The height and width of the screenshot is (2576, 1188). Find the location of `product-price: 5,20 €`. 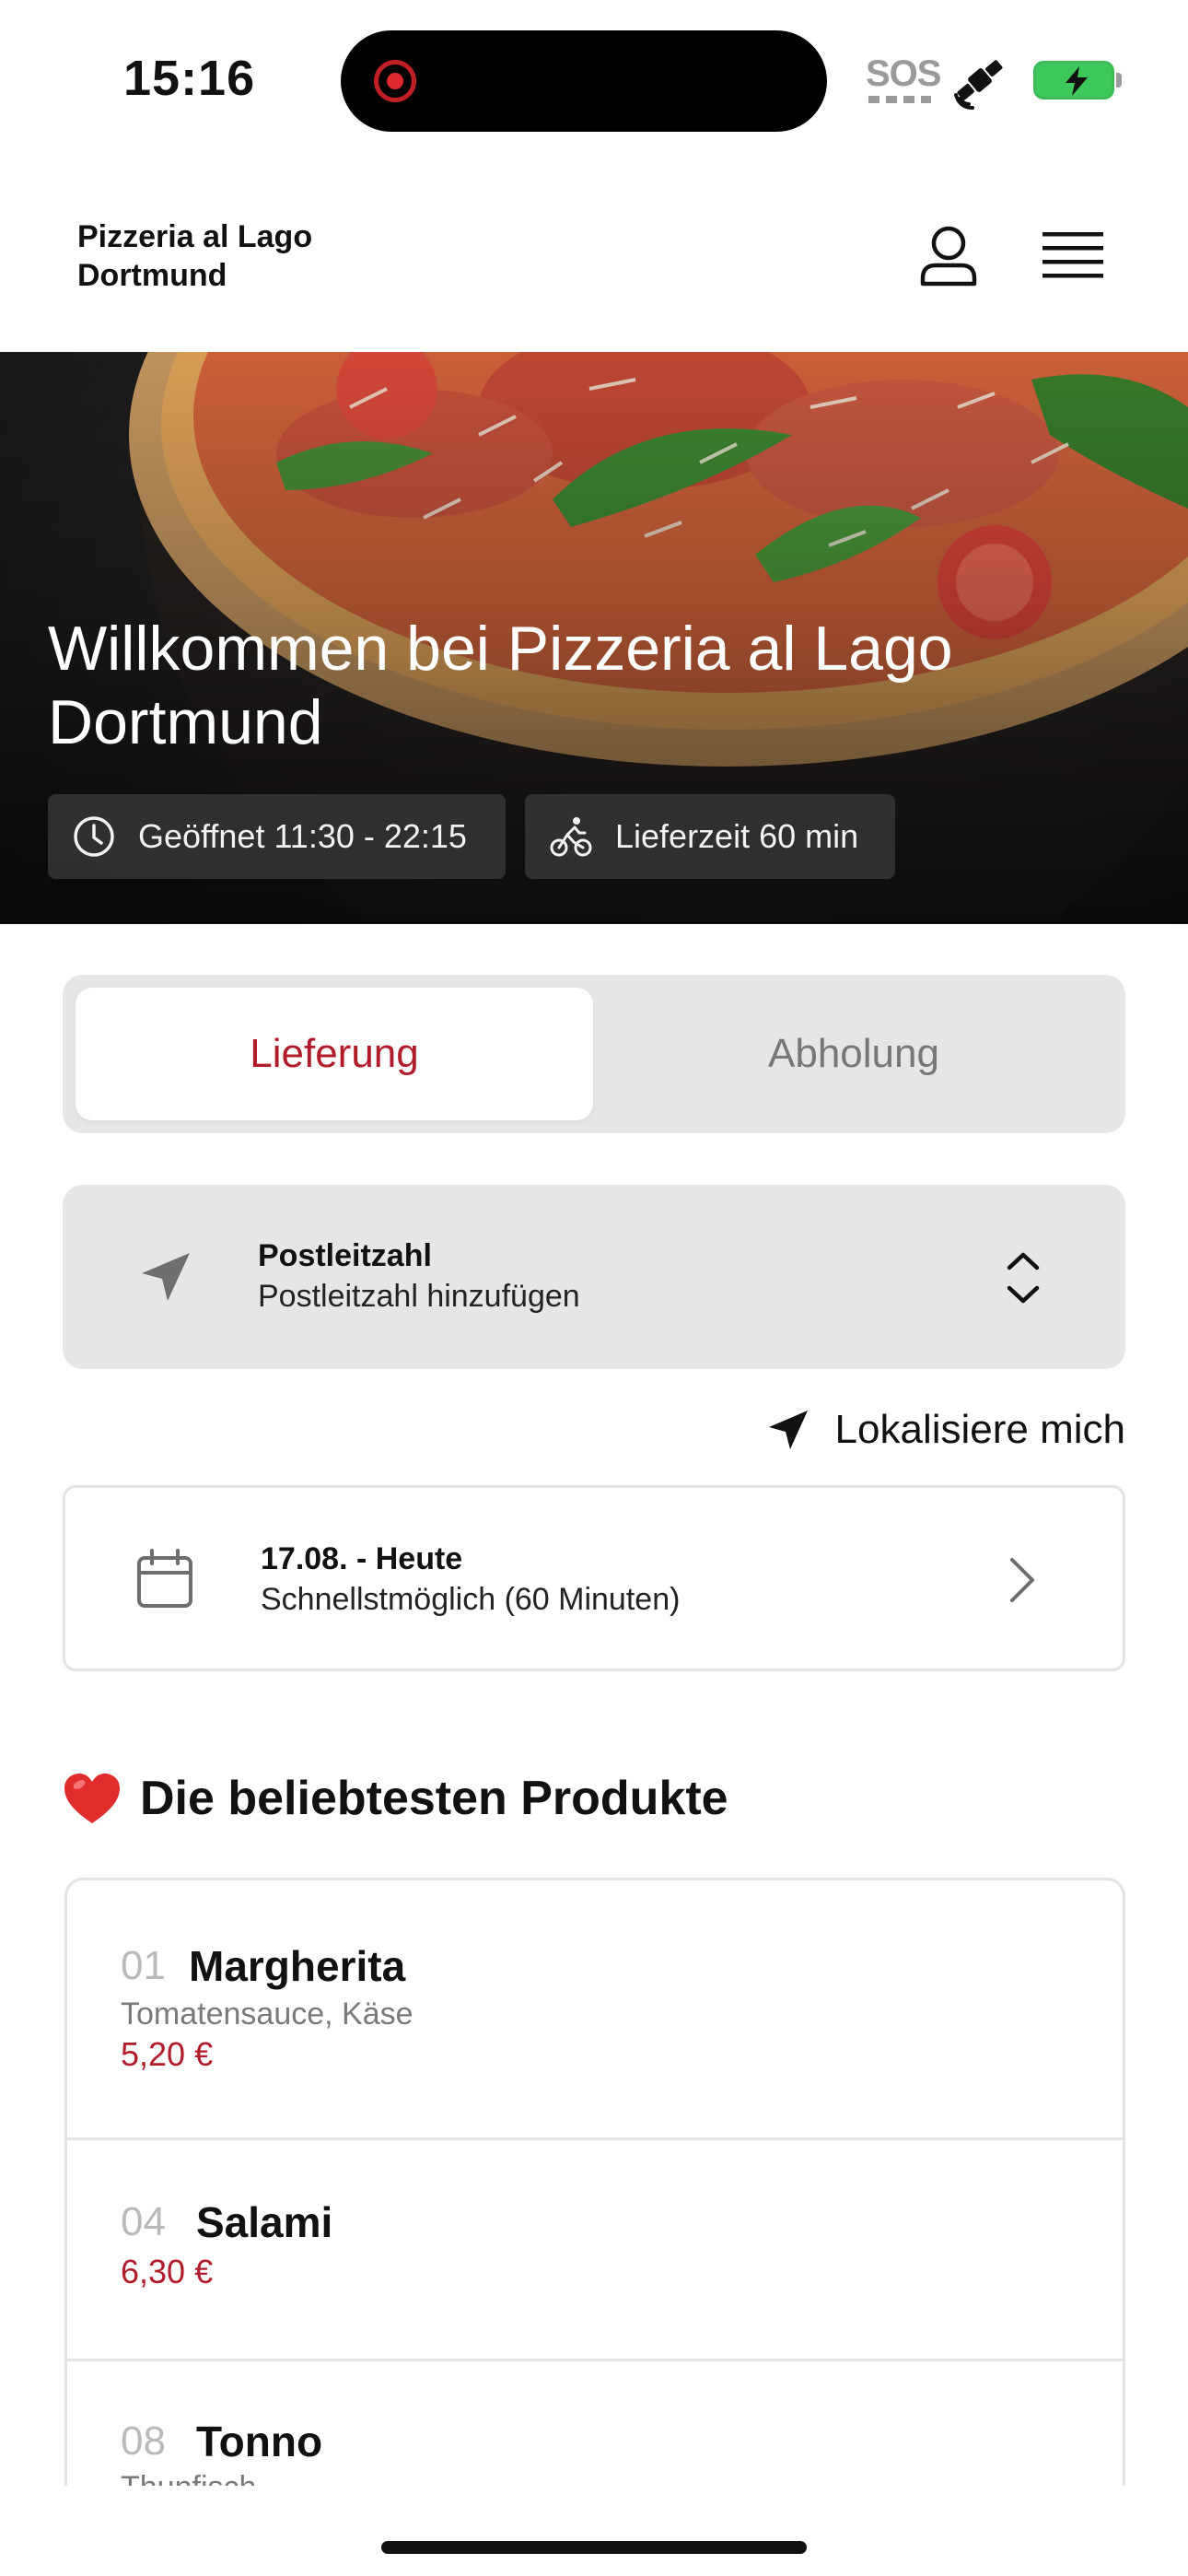

product-price: 5,20 € is located at coordinates (167, 2054).